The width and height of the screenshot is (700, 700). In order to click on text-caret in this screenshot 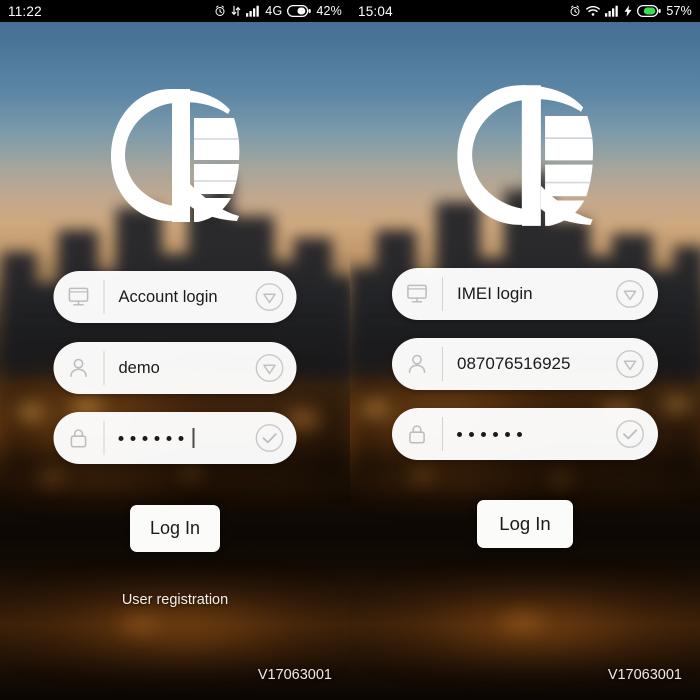, I will do `click(193, 438)`.